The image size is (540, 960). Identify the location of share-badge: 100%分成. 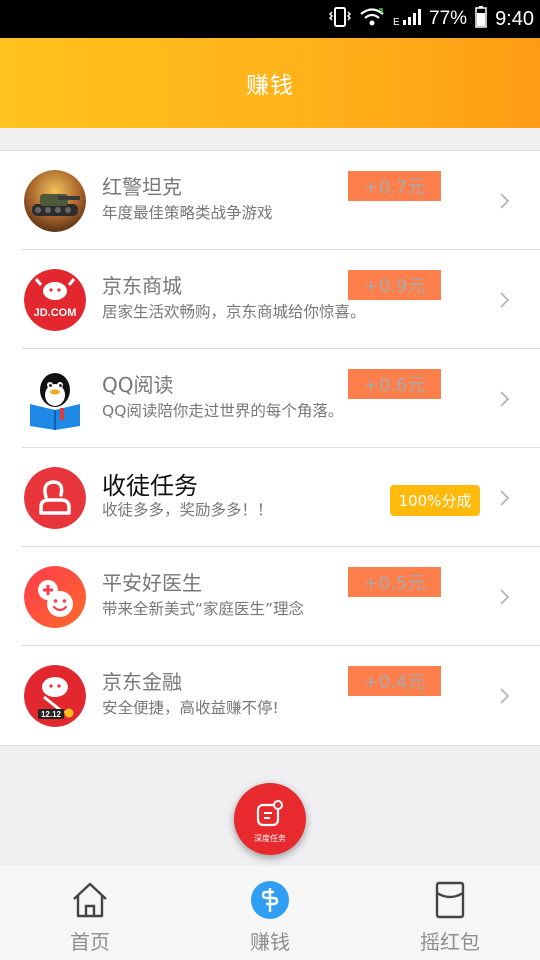
(435, 500).